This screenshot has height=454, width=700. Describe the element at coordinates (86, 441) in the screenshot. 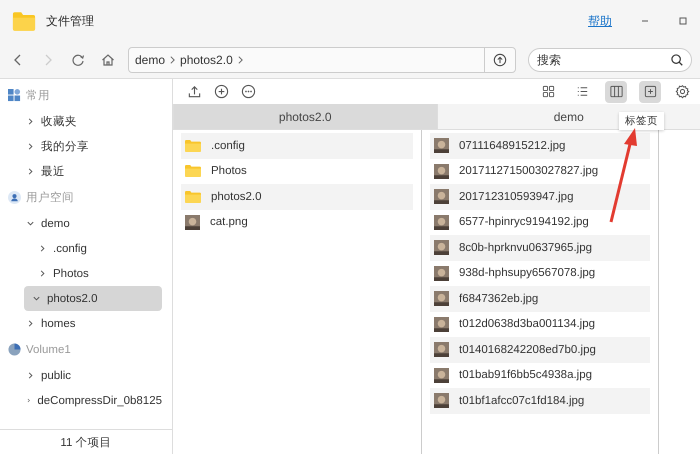

I see `item-count: 11 个项目` at that location.